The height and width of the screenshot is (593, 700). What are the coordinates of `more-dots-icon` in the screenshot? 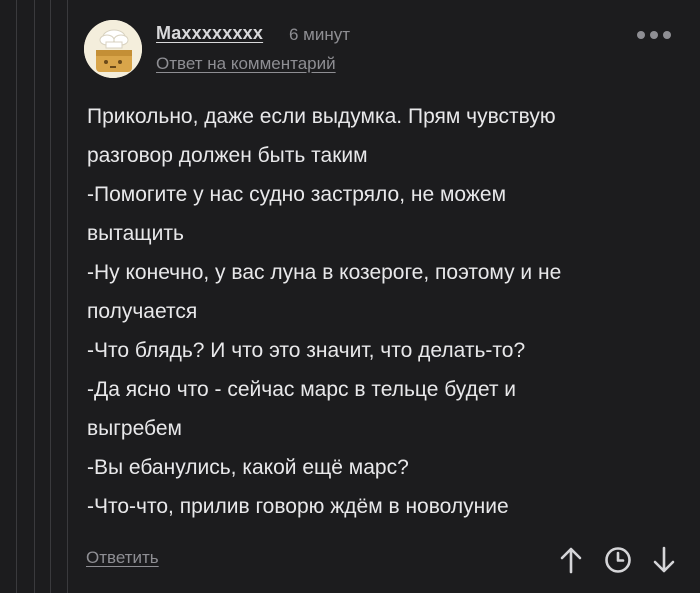 It's located at (657, 35).